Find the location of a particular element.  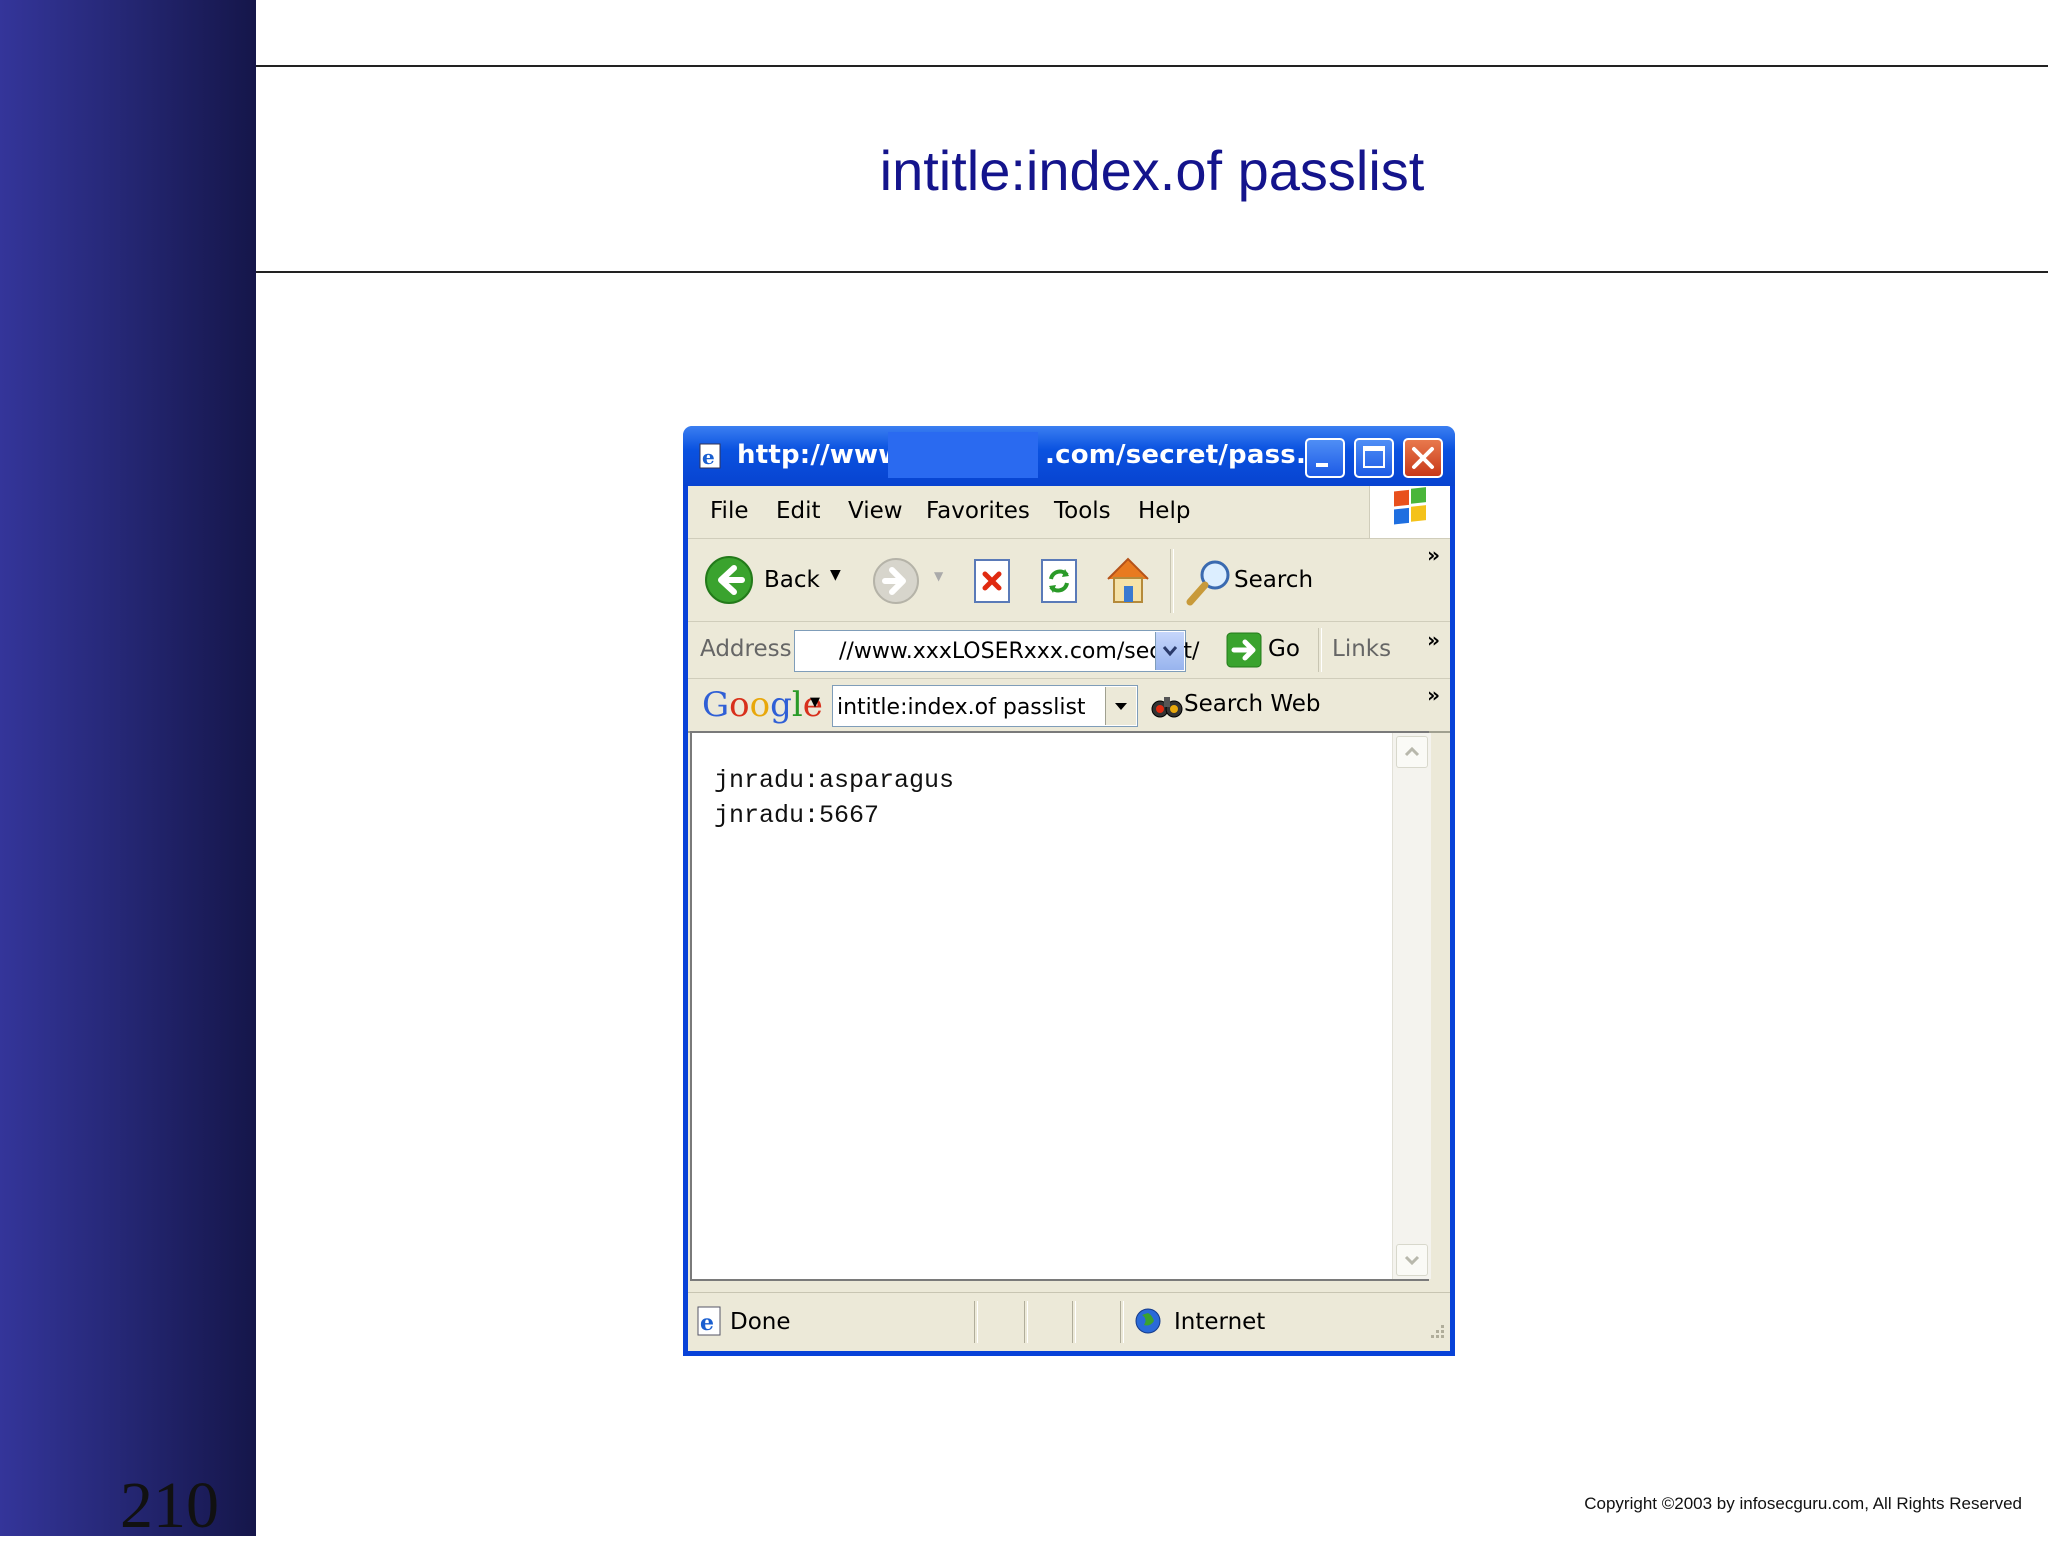

standard-toolbar: Back ▼ ▼ Search » is located at coordinates (1069, 580).